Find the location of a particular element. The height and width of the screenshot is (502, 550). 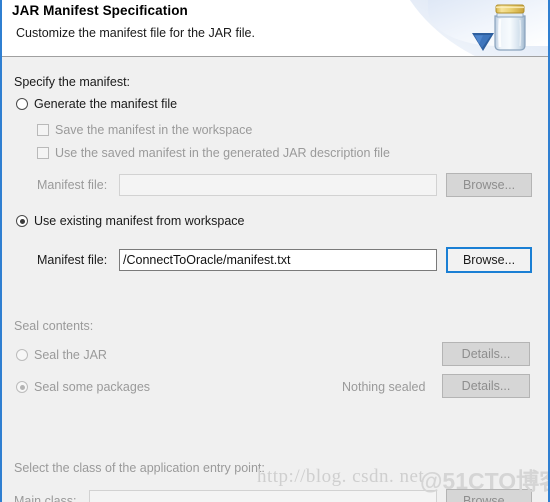

generate-manifest-file-input is located at coordinates (278, 185).